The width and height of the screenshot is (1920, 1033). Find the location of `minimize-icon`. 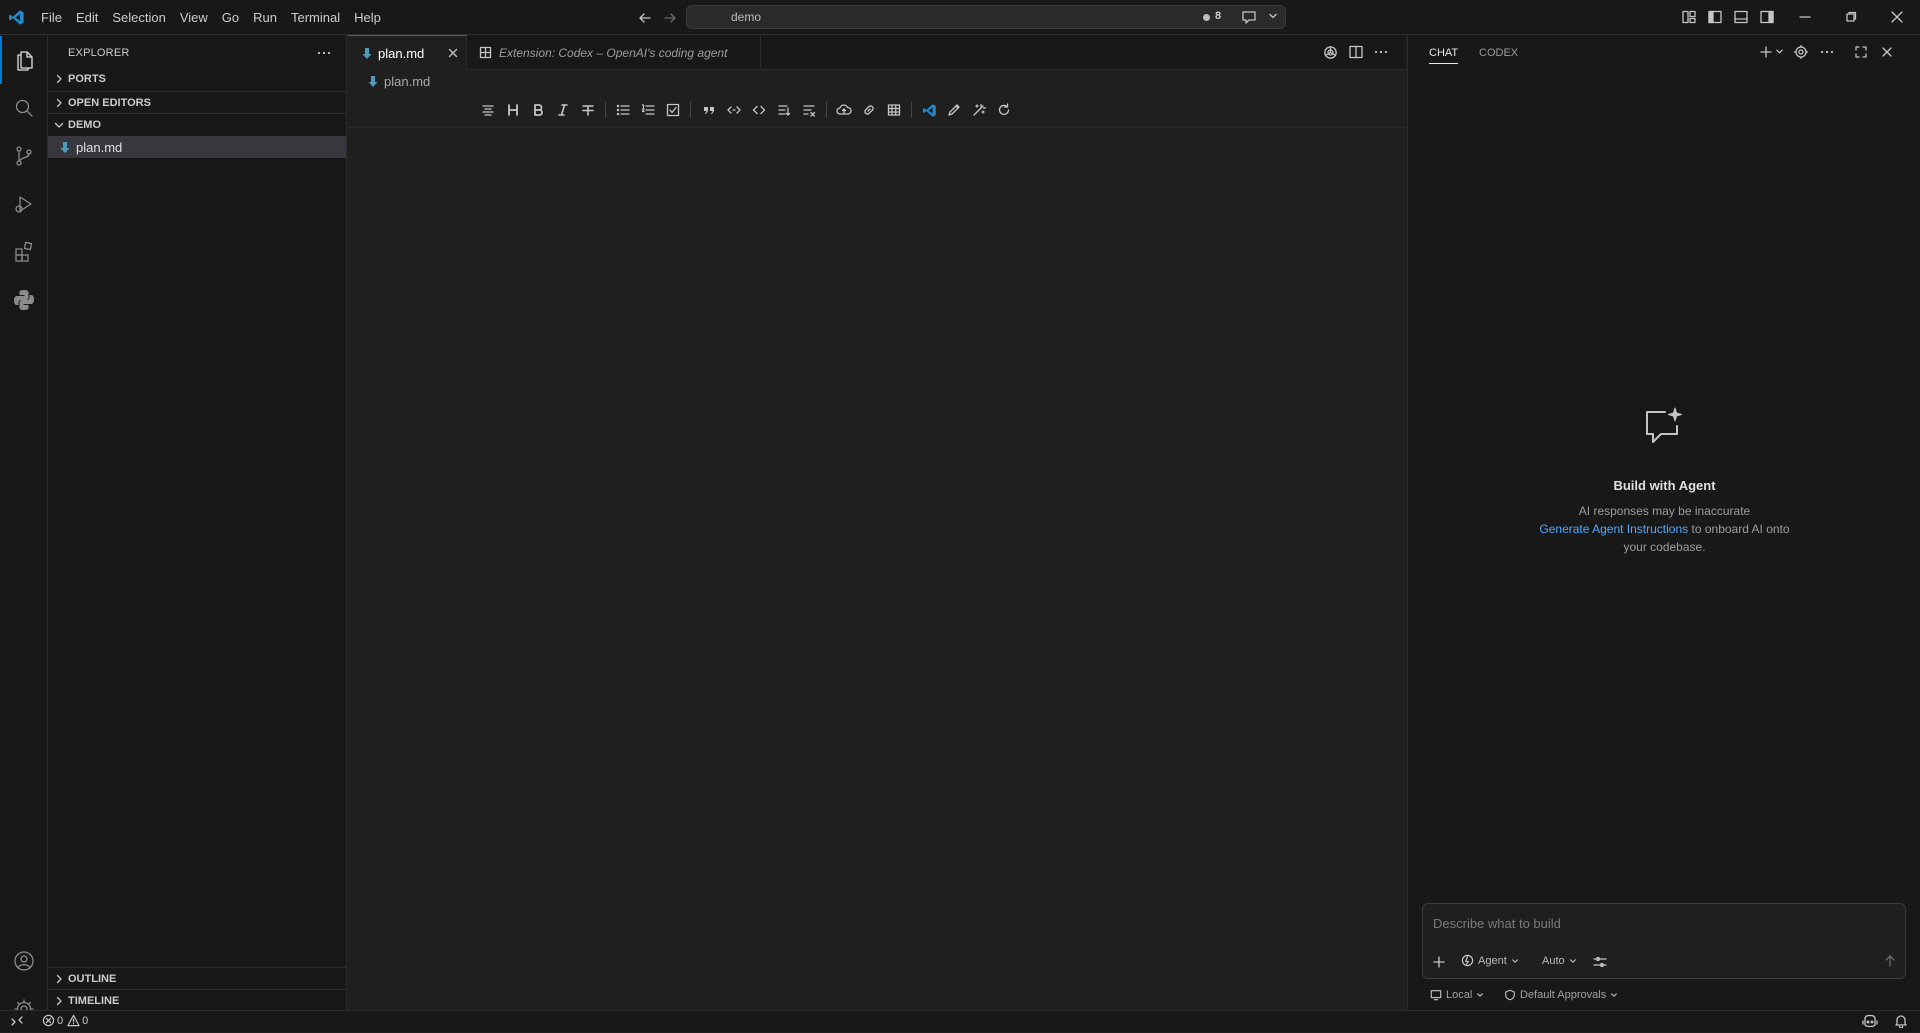

minimize-icon is located at coordinates (1805, 17).